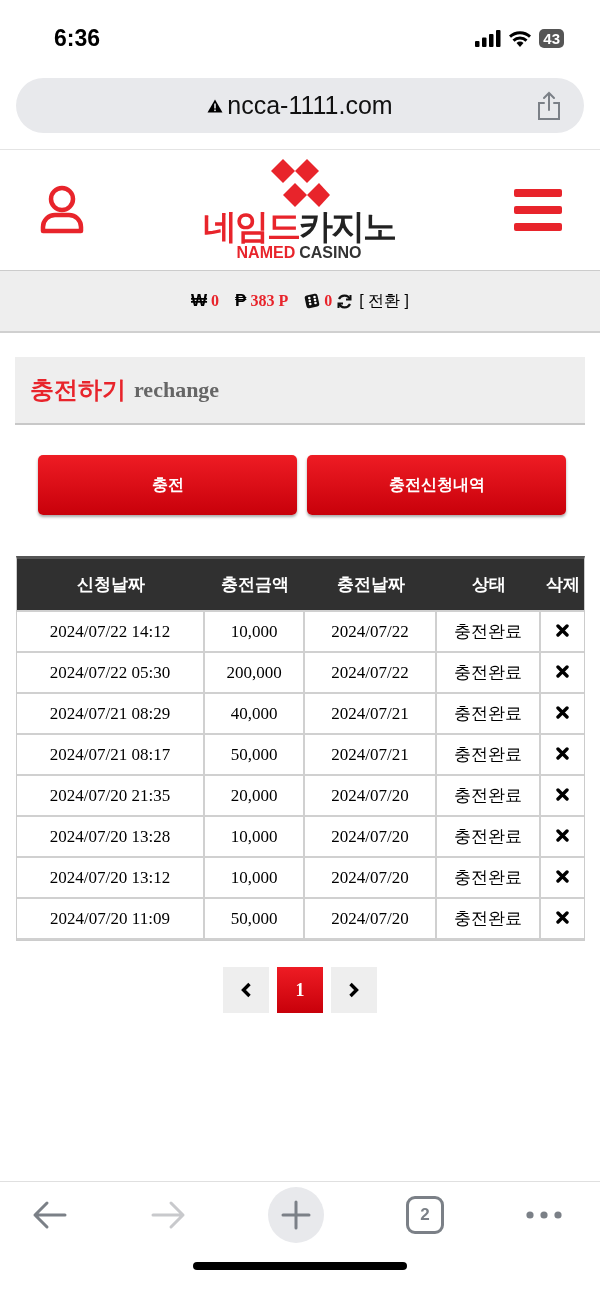 This screenshot has width=600, height=1298. Describe the element at coordinates (255, 673) in the screenshot. I see `table-cell: 200,000` at that location.